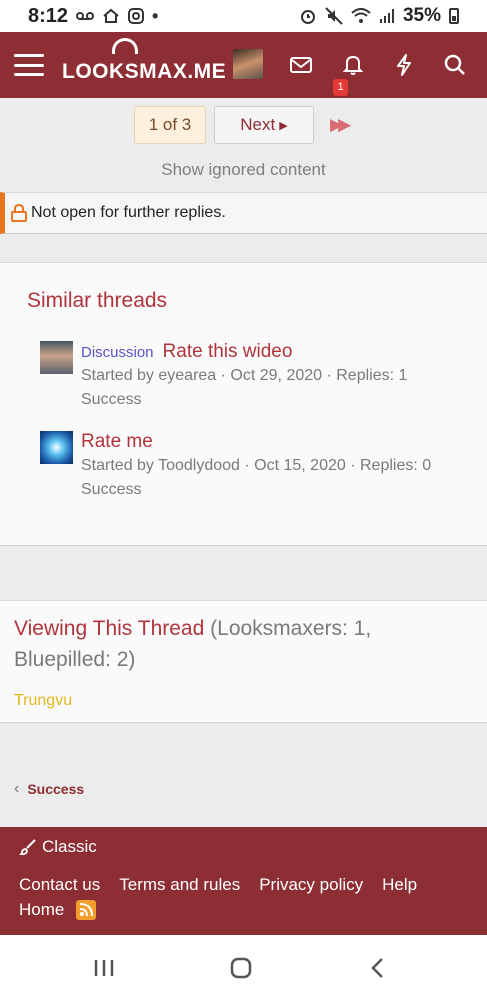 The height and width of the screenshot is (1000, 487). What do you see at coordinates (311, 885) in the screenshot?
I see `privacy-link: Privacy policy` at bounding box center [311, 885].